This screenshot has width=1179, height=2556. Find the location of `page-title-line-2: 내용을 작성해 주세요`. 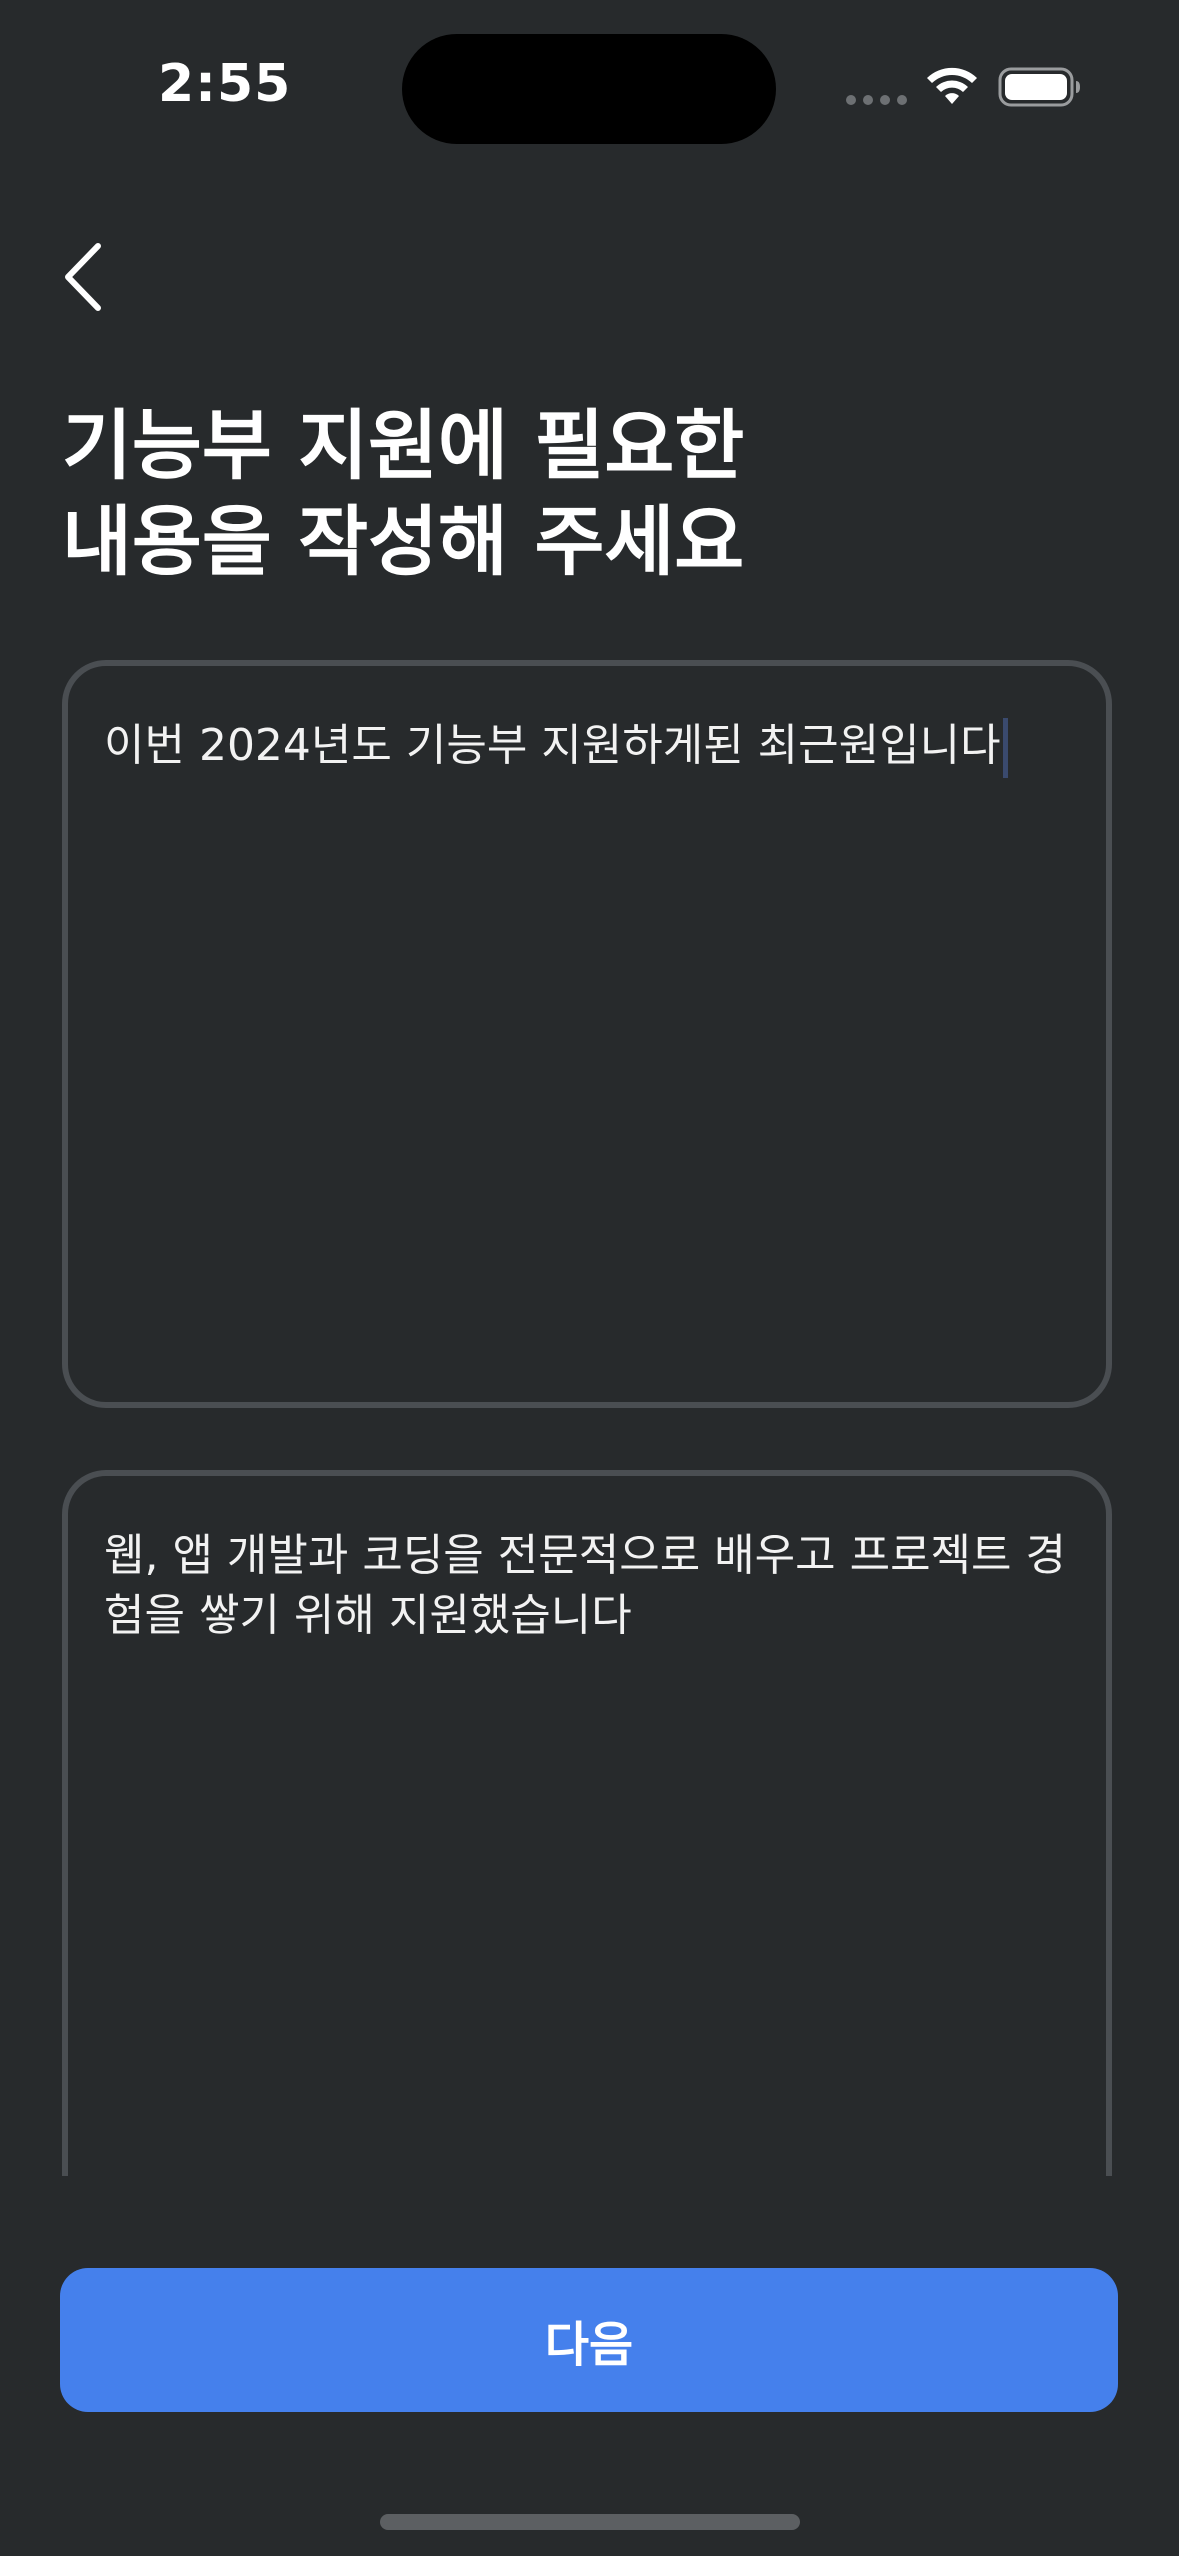

page-title-line-2: 내용을 작성해 주세요 is located at coordinates (403, 541).